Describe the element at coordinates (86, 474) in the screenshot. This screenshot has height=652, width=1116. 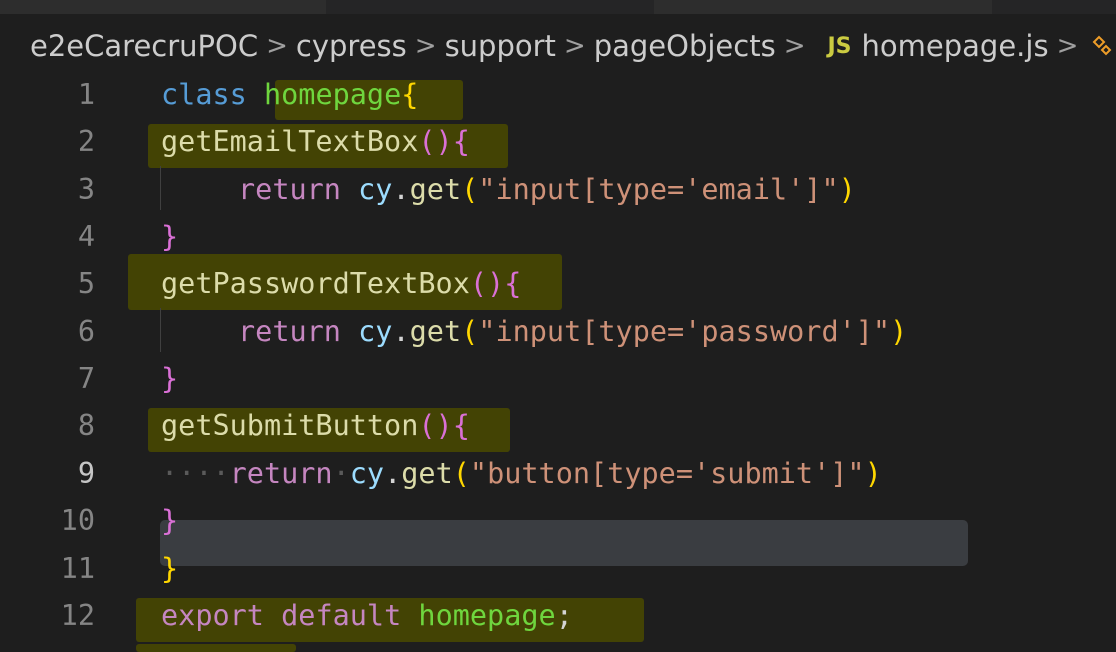
I see `line-number: 9` at that location.